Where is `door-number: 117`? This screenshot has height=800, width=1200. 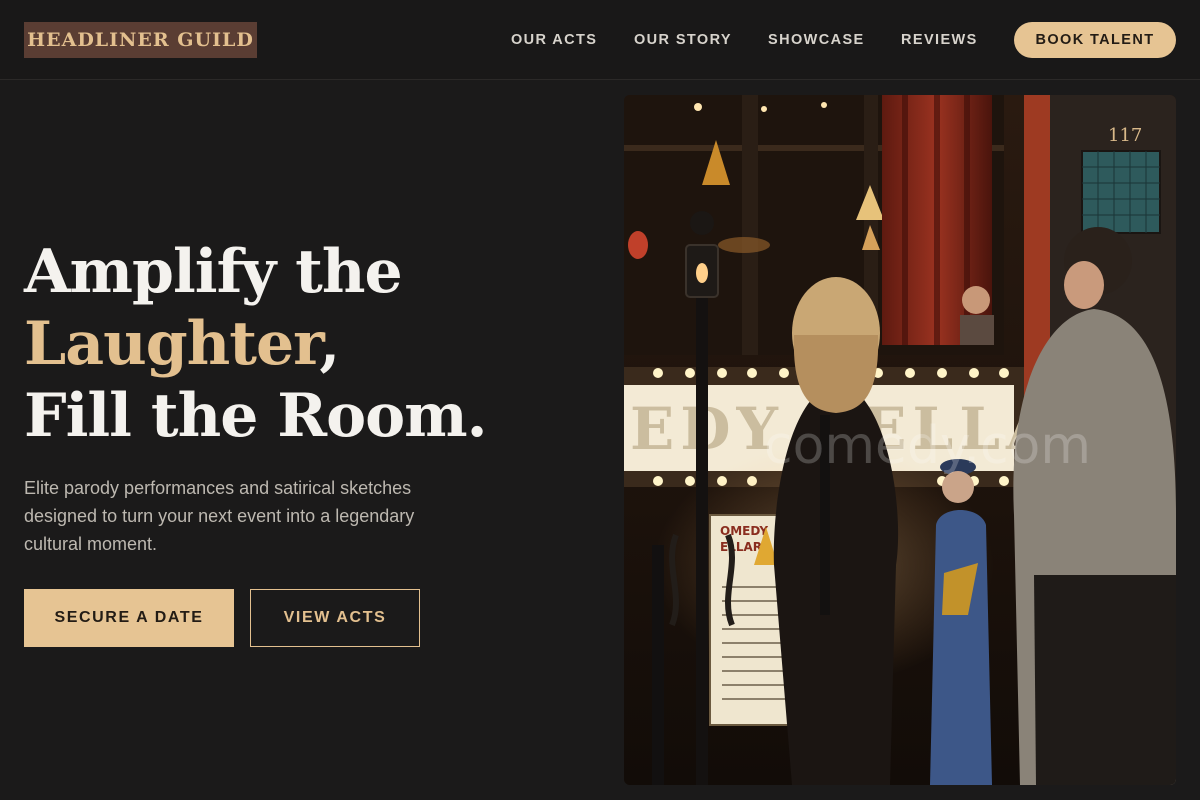
door-number: 117 is located at coordinates (1125, 135).